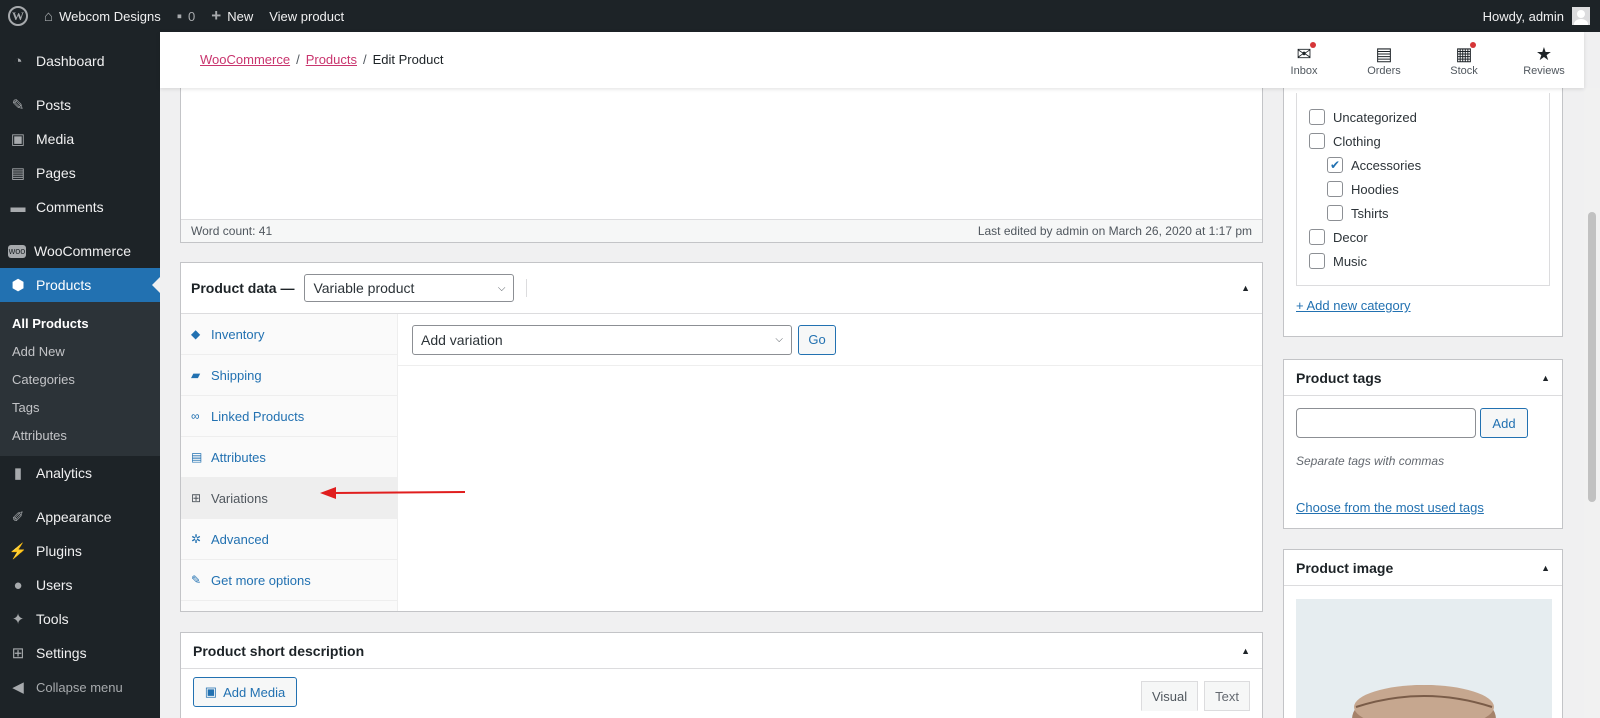 The height and width of the screenshot is (718, 1600). Describe the element at coordinates (1423, 165) in the screenshot. I see `category-accessories: ✔ Accessories` at that location.